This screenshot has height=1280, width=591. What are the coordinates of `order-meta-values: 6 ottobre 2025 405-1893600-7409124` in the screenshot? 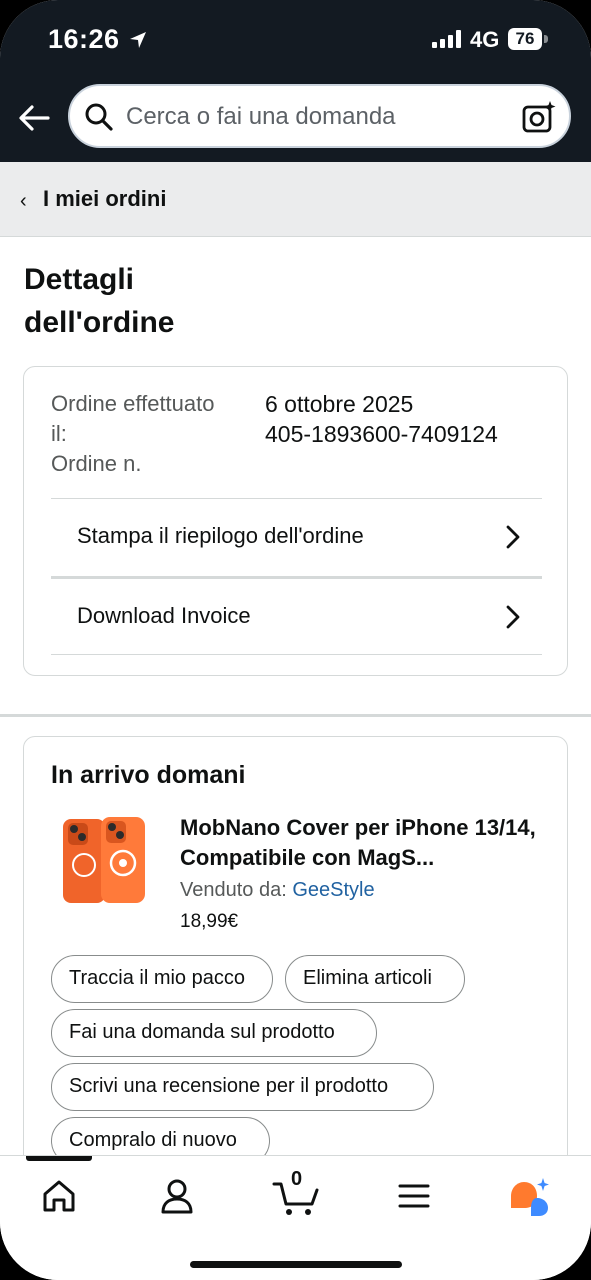 It's located at (381, 419).